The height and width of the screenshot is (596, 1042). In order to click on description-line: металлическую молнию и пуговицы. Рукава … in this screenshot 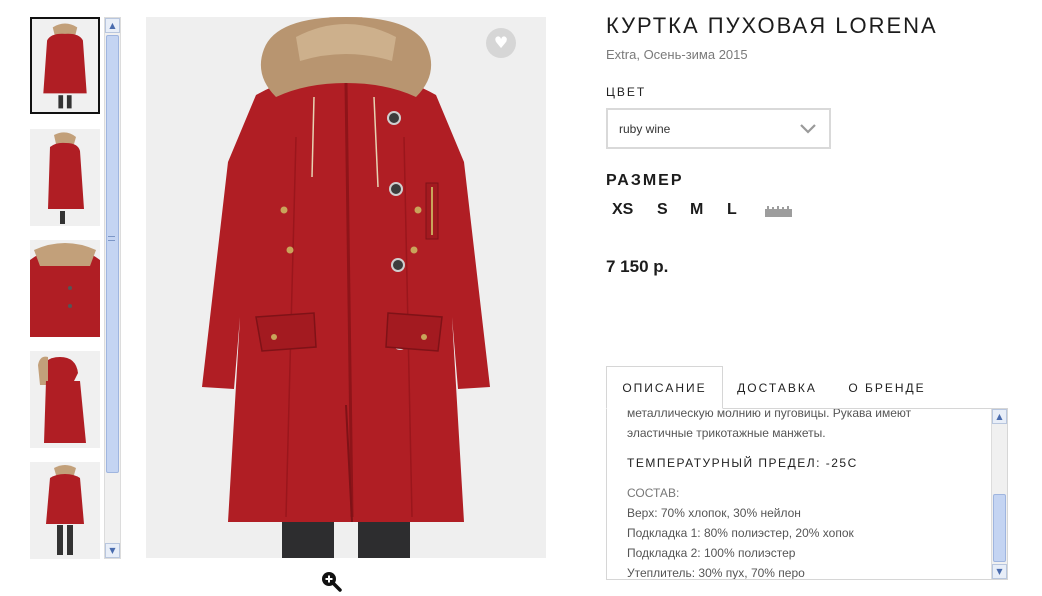, I will do `click(769, 414)`.